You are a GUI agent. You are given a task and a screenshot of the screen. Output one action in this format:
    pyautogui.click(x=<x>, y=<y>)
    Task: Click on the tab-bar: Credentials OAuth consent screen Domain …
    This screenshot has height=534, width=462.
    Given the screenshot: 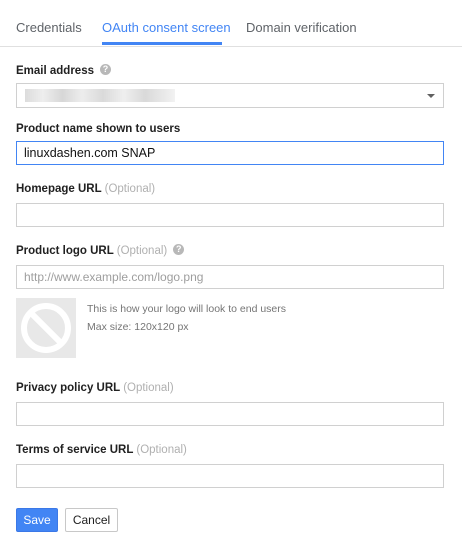 What is the action you would take?
    pyautogui.click(x=231, y=23)
    